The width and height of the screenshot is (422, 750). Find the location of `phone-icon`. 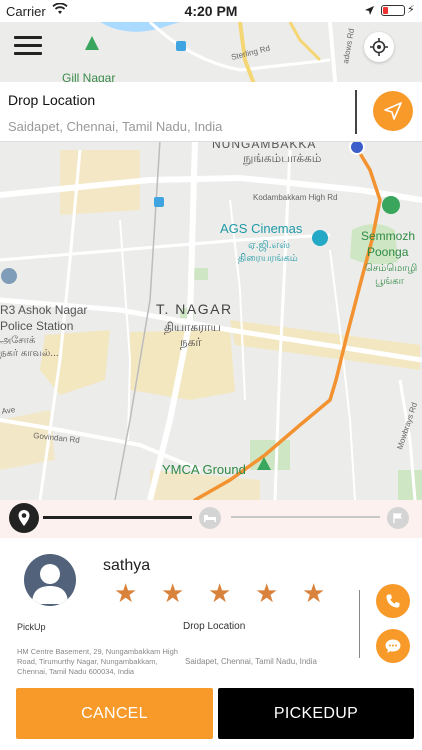

phone-icon is located at coordinates (393, 601).